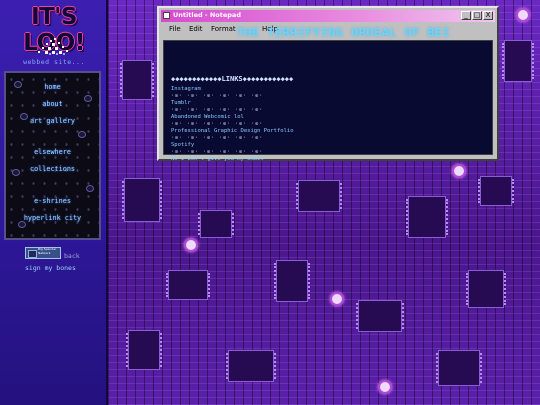 This screenshot has height=405, width=540. Describe the element at coordinates (344, 32) in the screenshot. I see `marquee-text: THE TERRIFYING ORDEAL OF BEI` at that location.